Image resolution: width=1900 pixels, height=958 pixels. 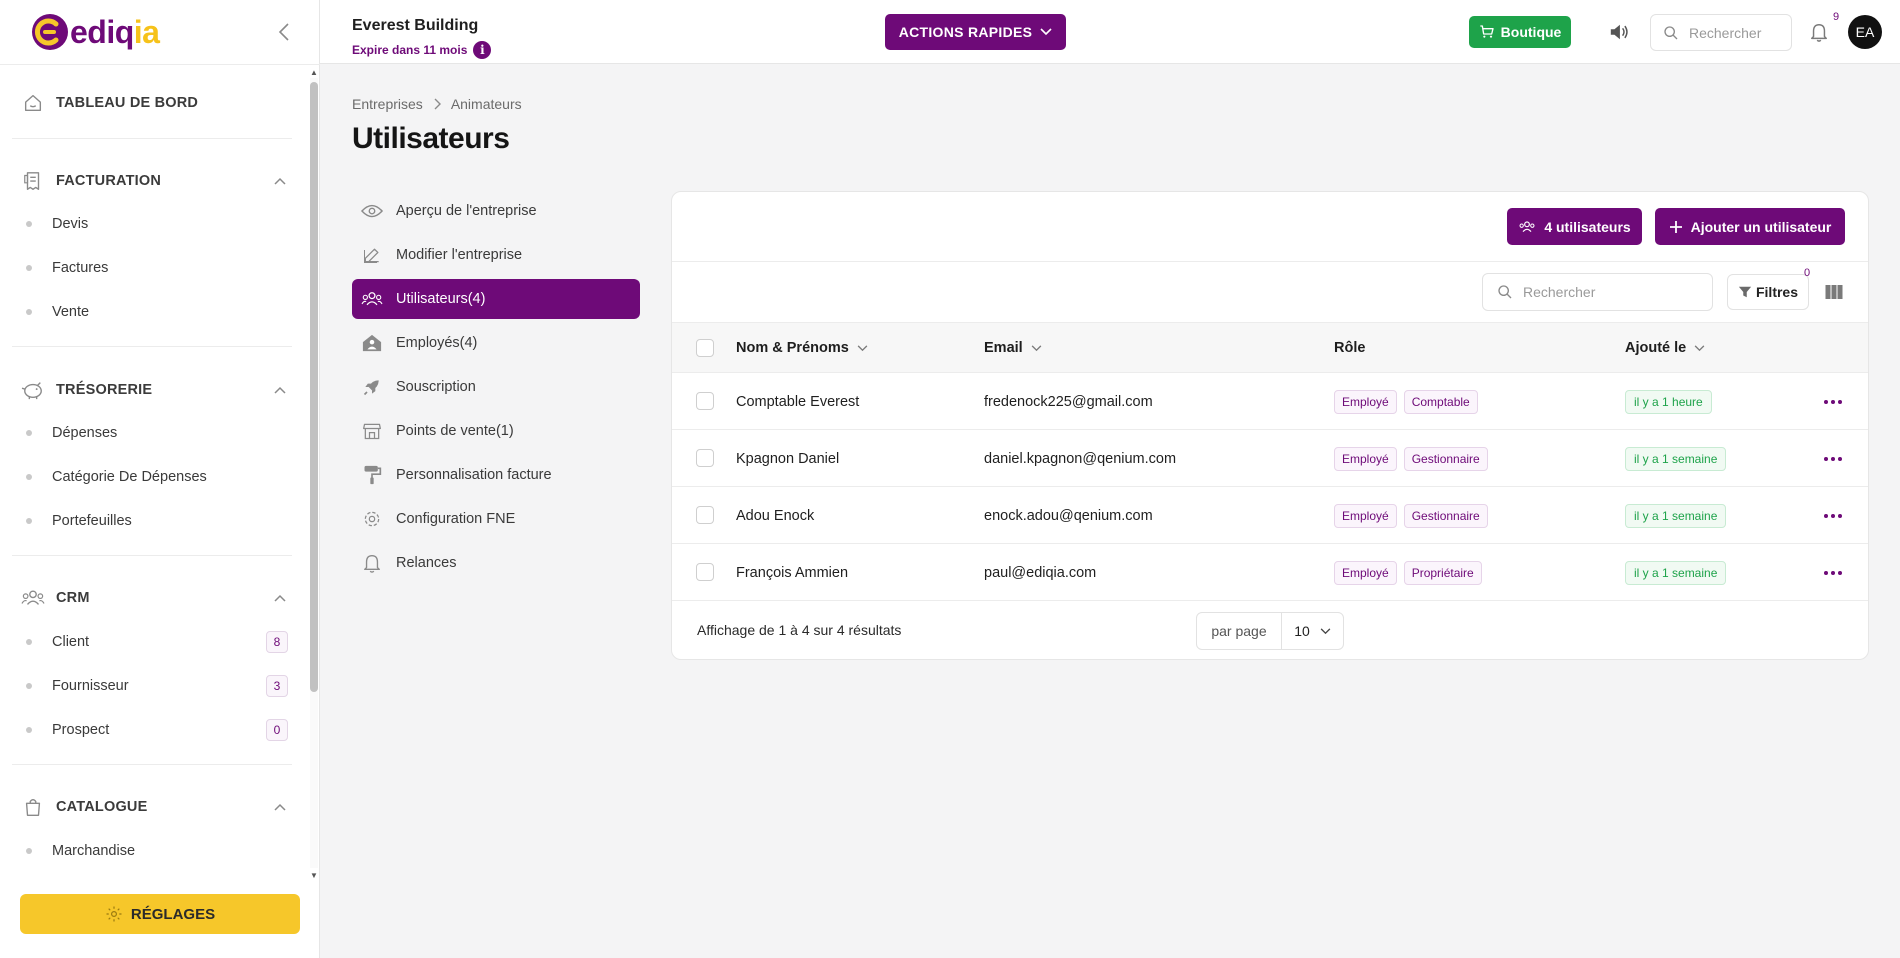 What do you see at coordinates (157, 433) in the screenshot?
I see `sidebar-item-depenses: Dépenses` at bounding box center [157, 433].